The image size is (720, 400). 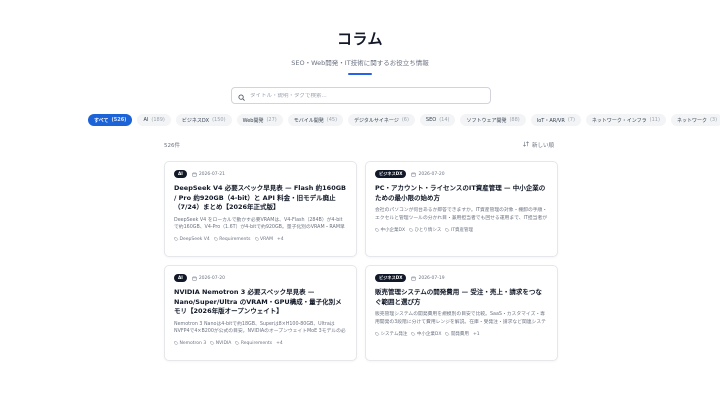 I want to click on search-box, so click(x=361, y=95).